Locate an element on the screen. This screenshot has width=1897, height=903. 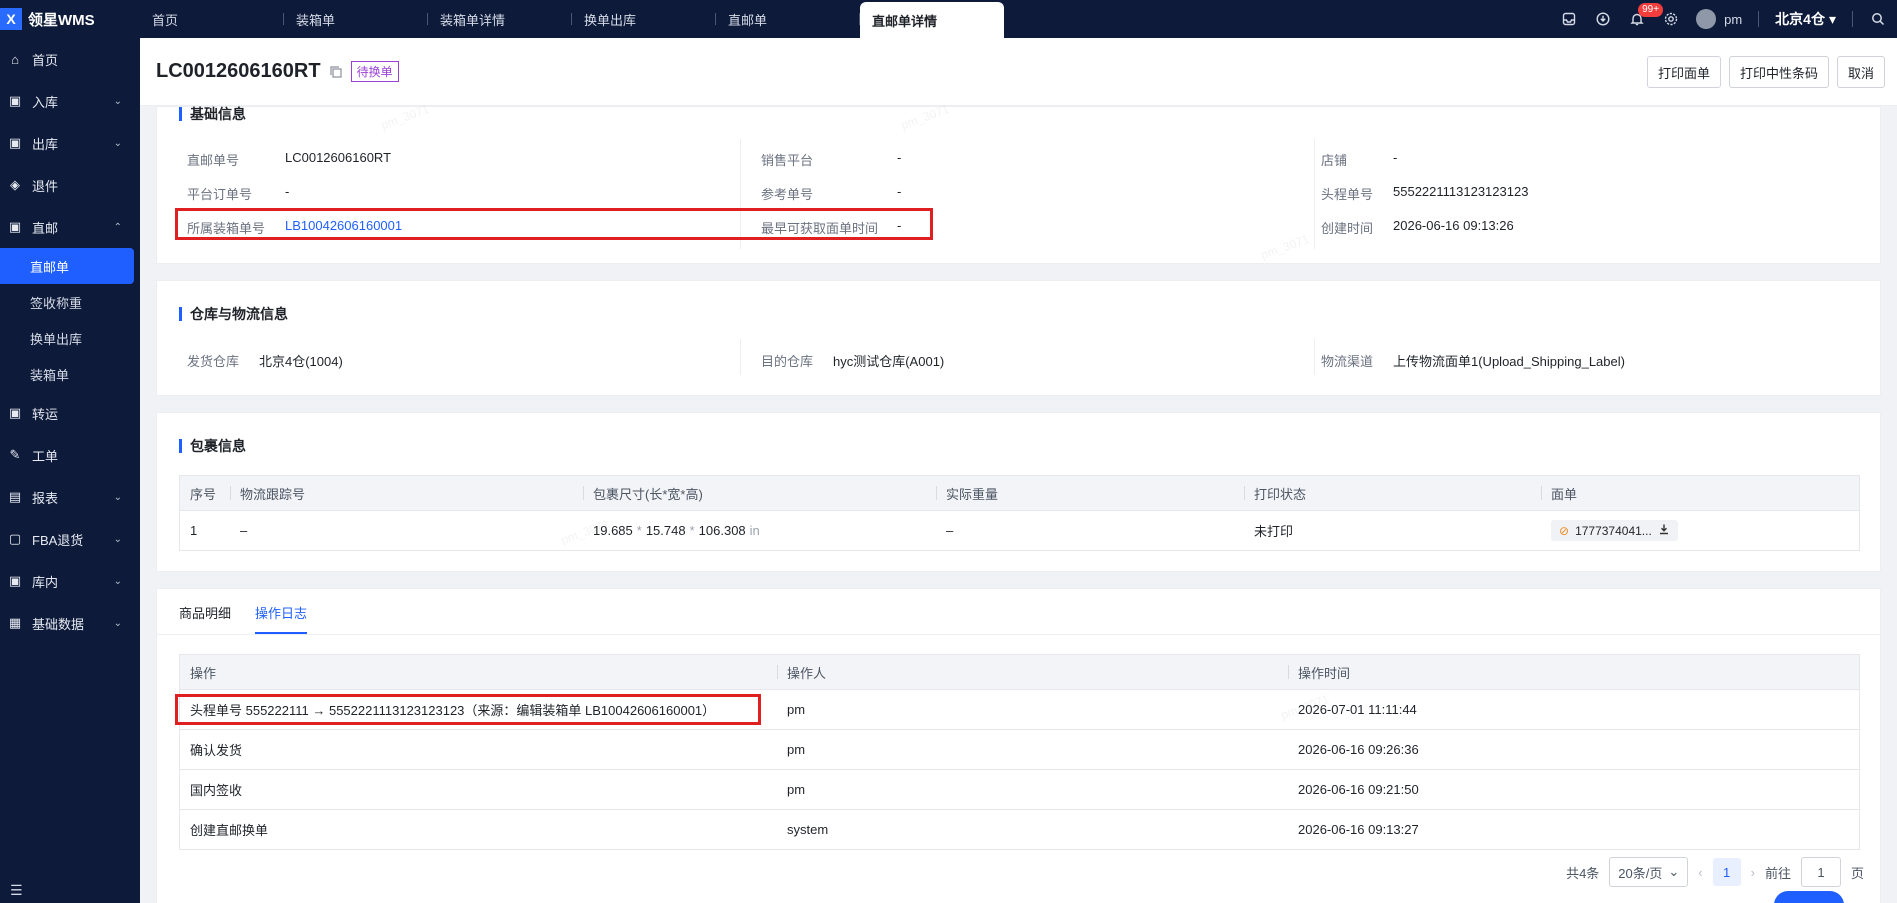
sidebar-item-label: 工单 is located at coordinates (45, 456).